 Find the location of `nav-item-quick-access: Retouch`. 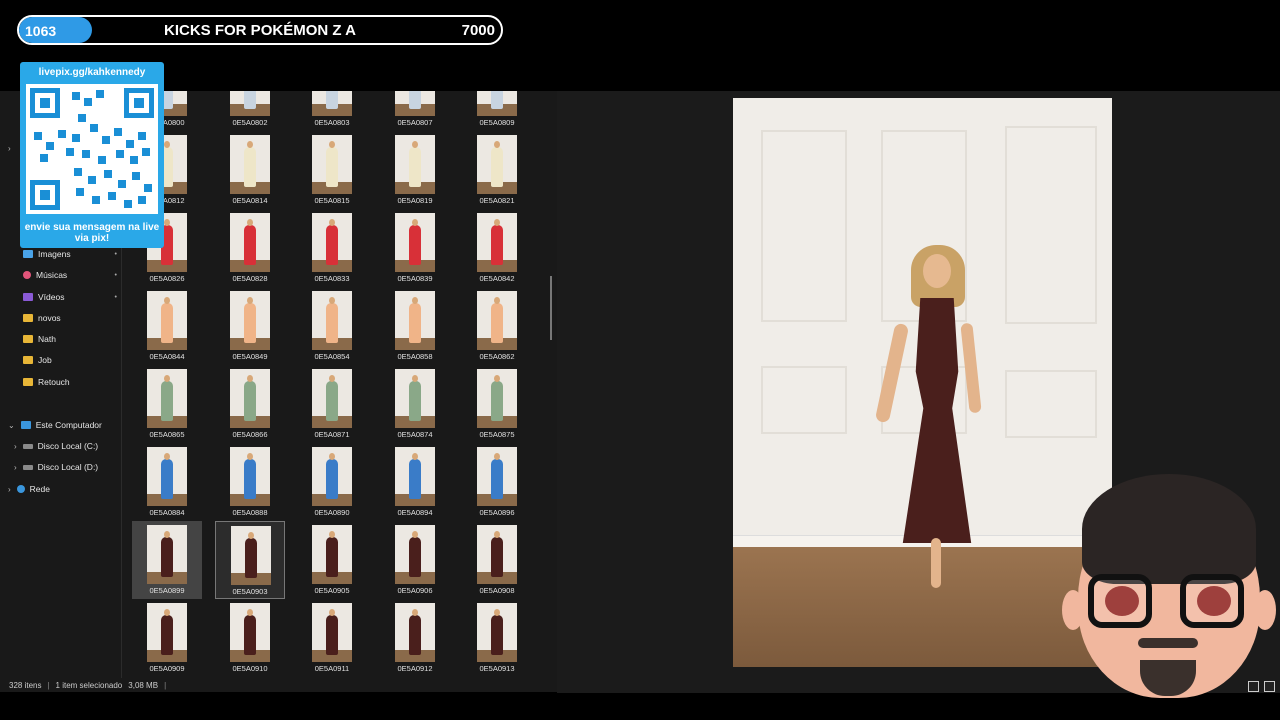

nav-item-quick-access: Retouch is located at coordinates (61, 382).